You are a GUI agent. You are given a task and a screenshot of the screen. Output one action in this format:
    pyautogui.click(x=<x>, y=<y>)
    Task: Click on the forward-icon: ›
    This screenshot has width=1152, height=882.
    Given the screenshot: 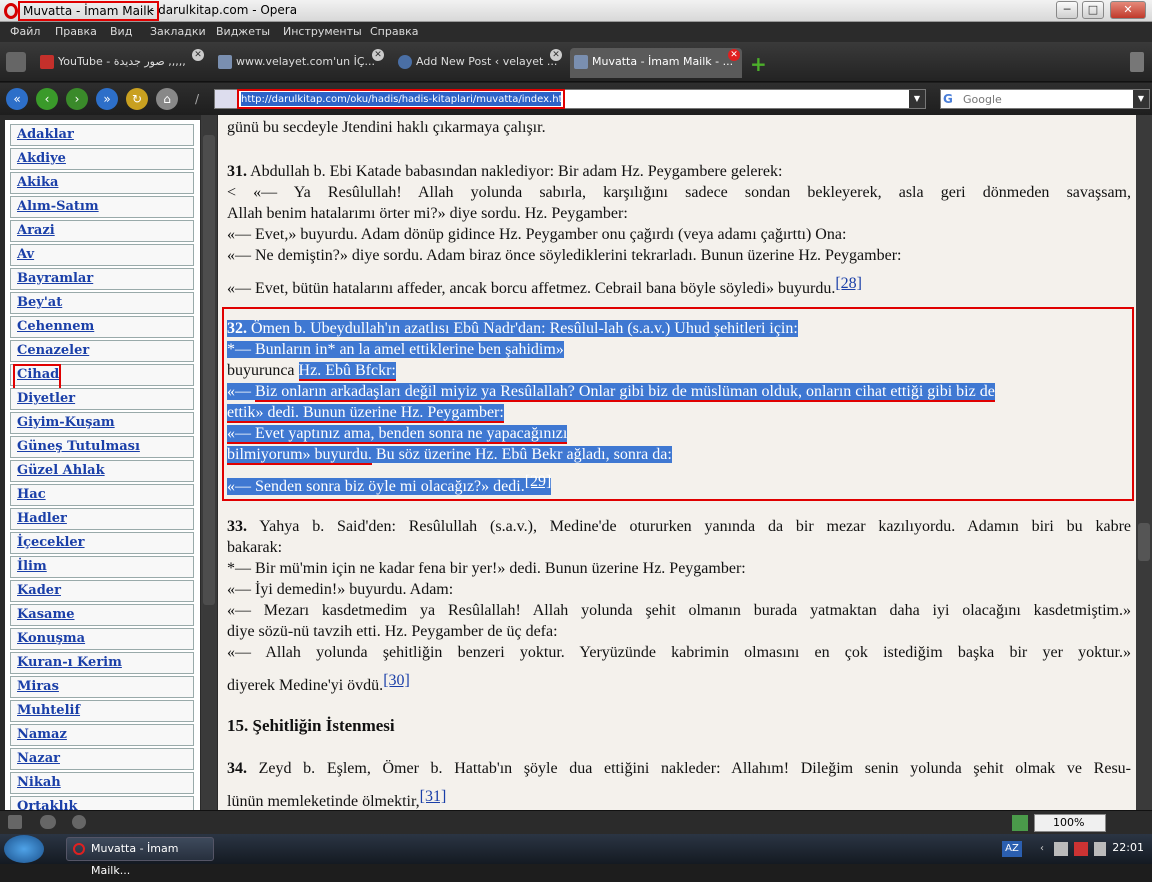 What is the action you would take?
    pyautogui.click(x=77, y=99)
    